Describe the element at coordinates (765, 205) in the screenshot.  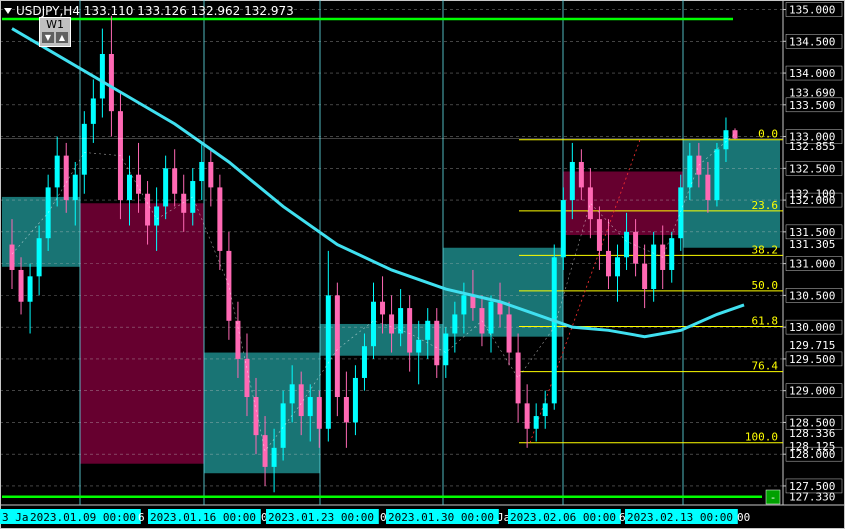
I see `fibo-level-label: 23.6` at that location.